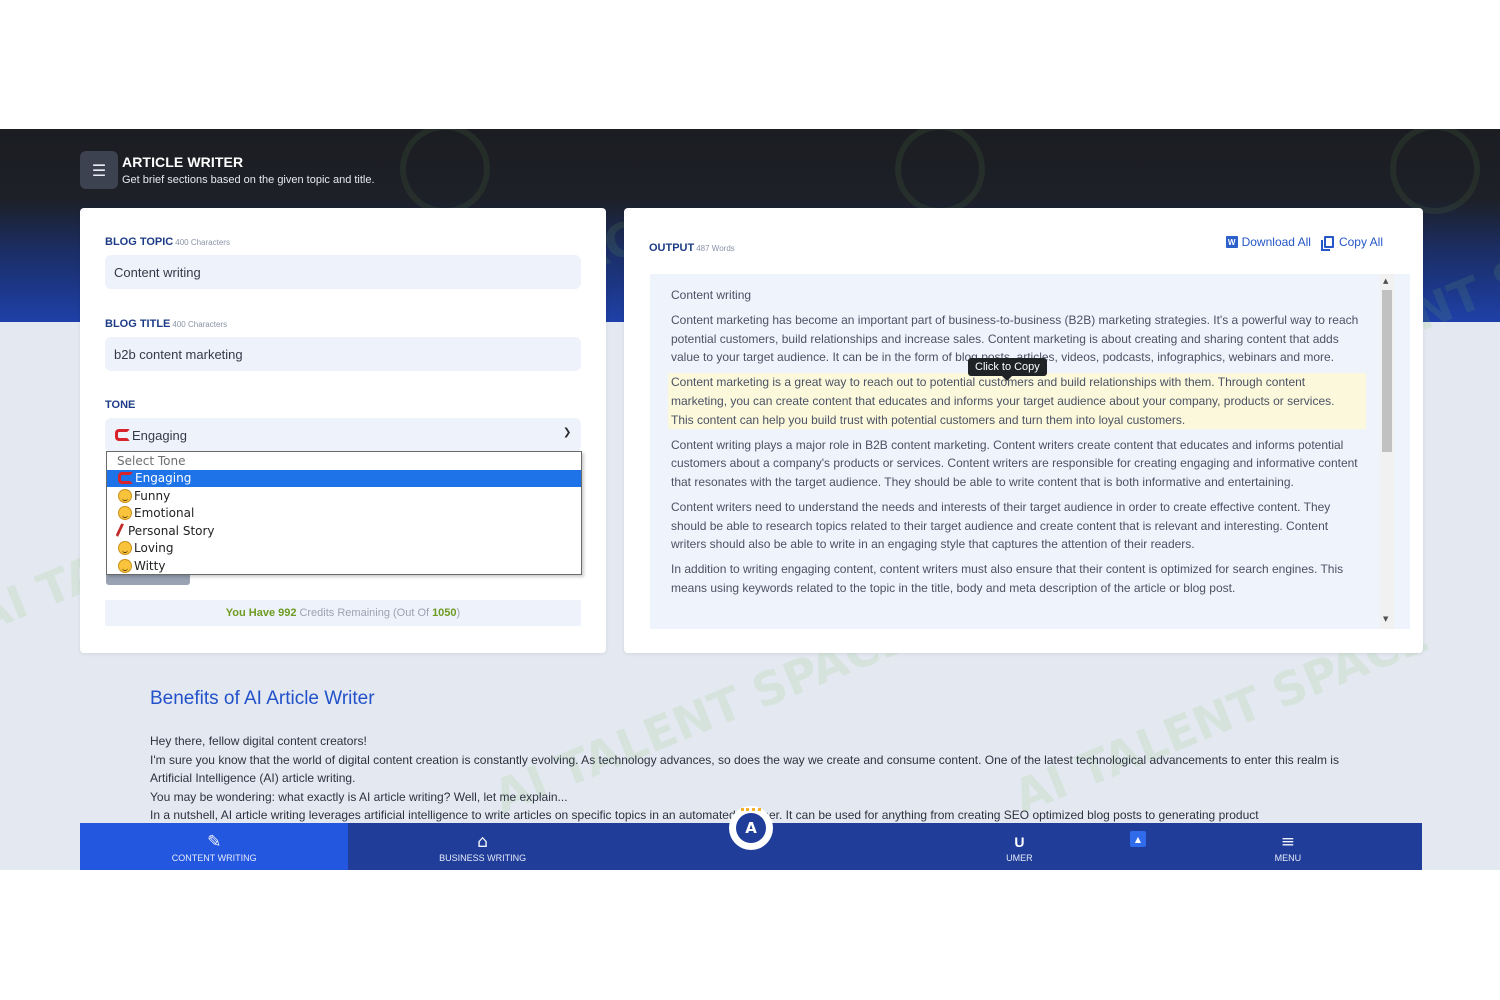 This screenshot has width=1500, height=1000. What do you see at coordinates (163, 478) in the screenshot?
I see `tone-option-label: Engaging` at bounding box center [163, 478].